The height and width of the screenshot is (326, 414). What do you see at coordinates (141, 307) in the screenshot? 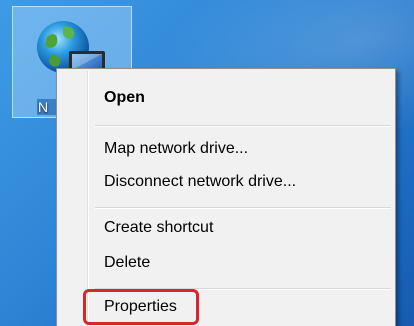
I see `properties-highlight-box` at bounding box center [141, 307].